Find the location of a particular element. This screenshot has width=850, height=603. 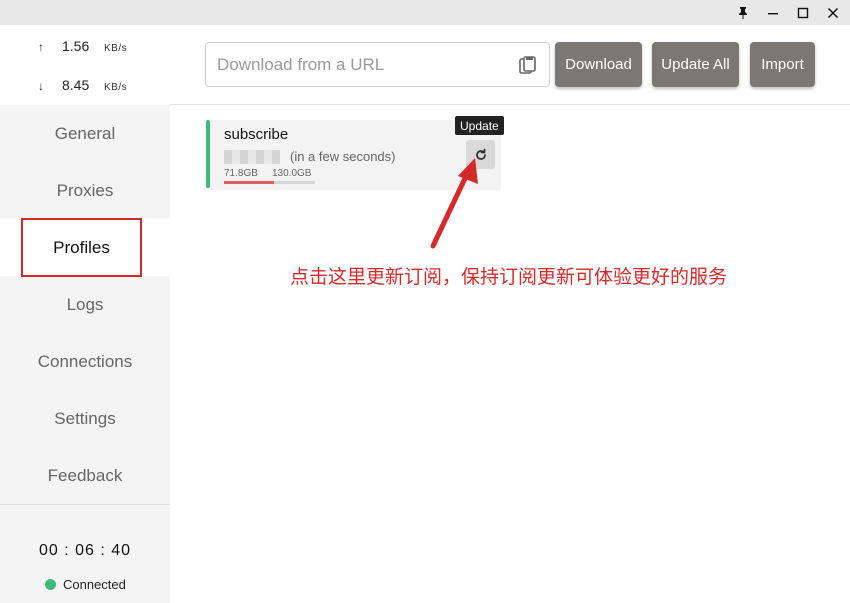

url-input-placeholder: Download from a URL is located at coordinates (301, 64).